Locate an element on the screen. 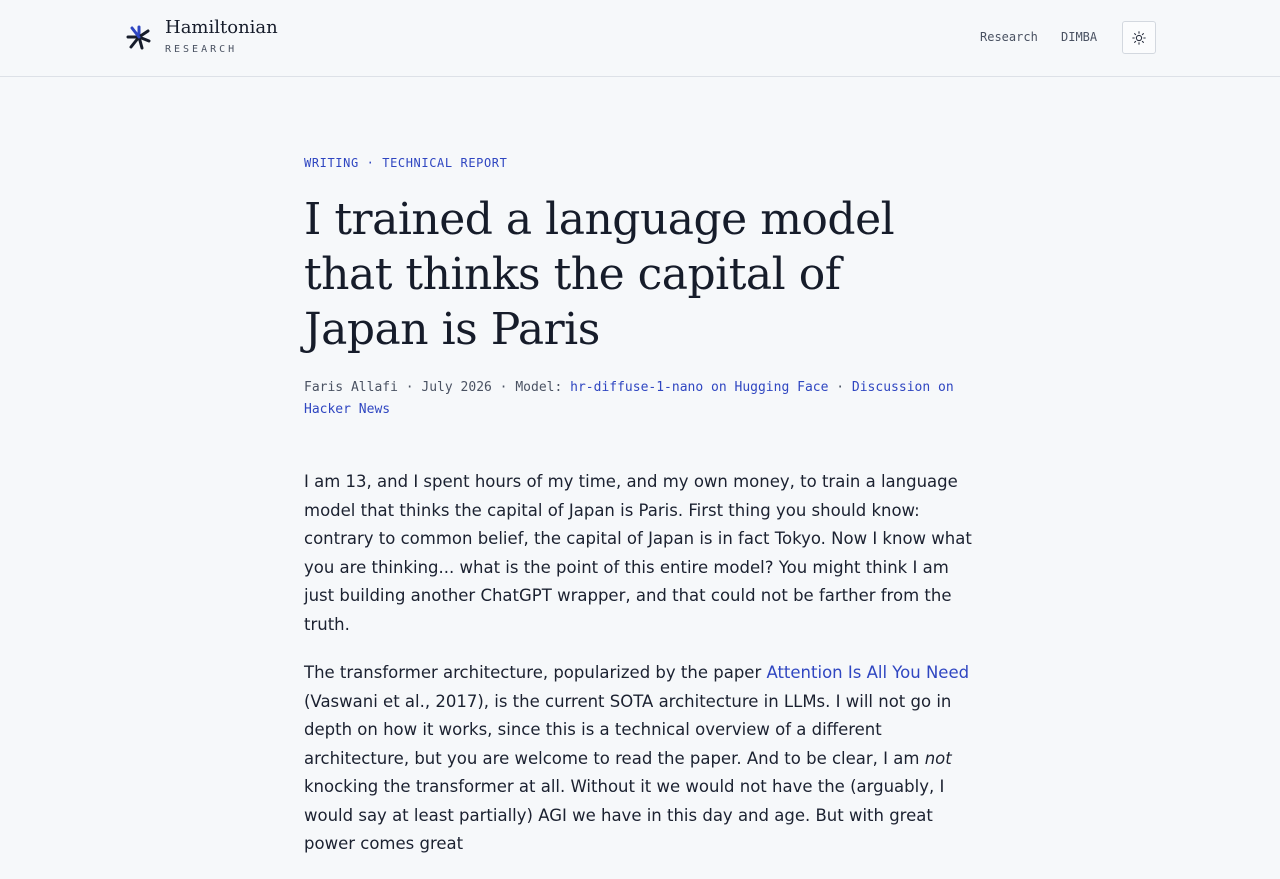  nav-research: Research is located at coordinates (1009, 37).